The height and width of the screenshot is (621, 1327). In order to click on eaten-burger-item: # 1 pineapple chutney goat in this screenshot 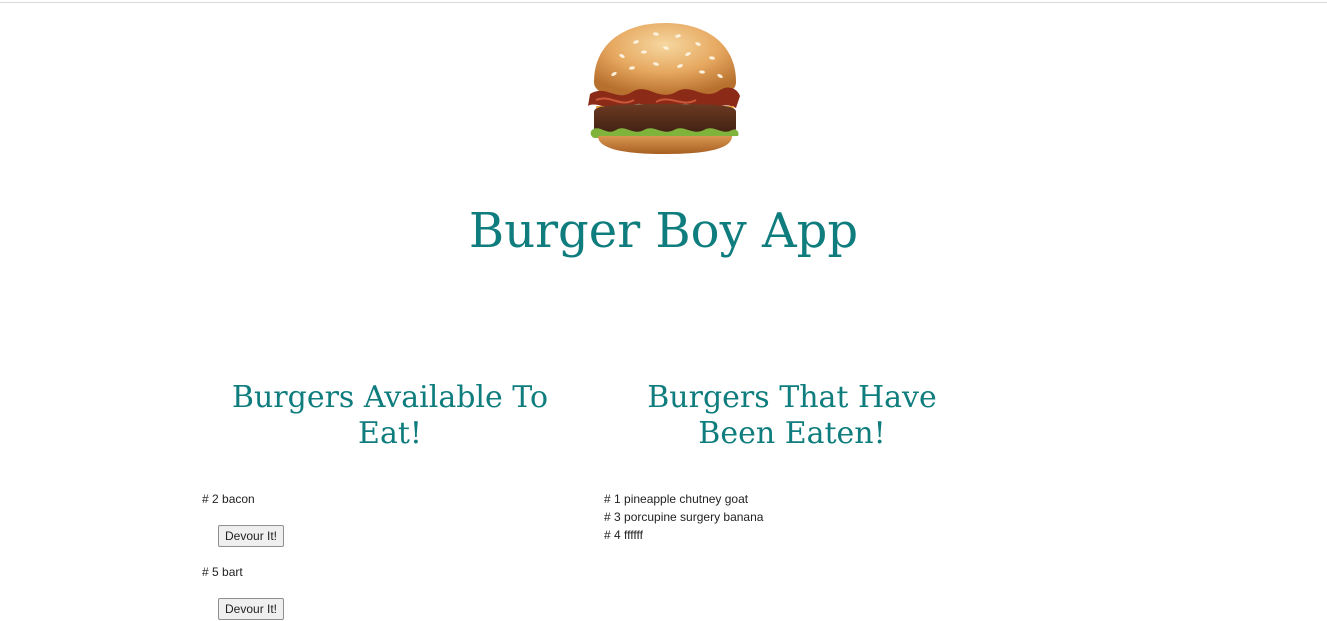, I will do `click(676, 499)`.